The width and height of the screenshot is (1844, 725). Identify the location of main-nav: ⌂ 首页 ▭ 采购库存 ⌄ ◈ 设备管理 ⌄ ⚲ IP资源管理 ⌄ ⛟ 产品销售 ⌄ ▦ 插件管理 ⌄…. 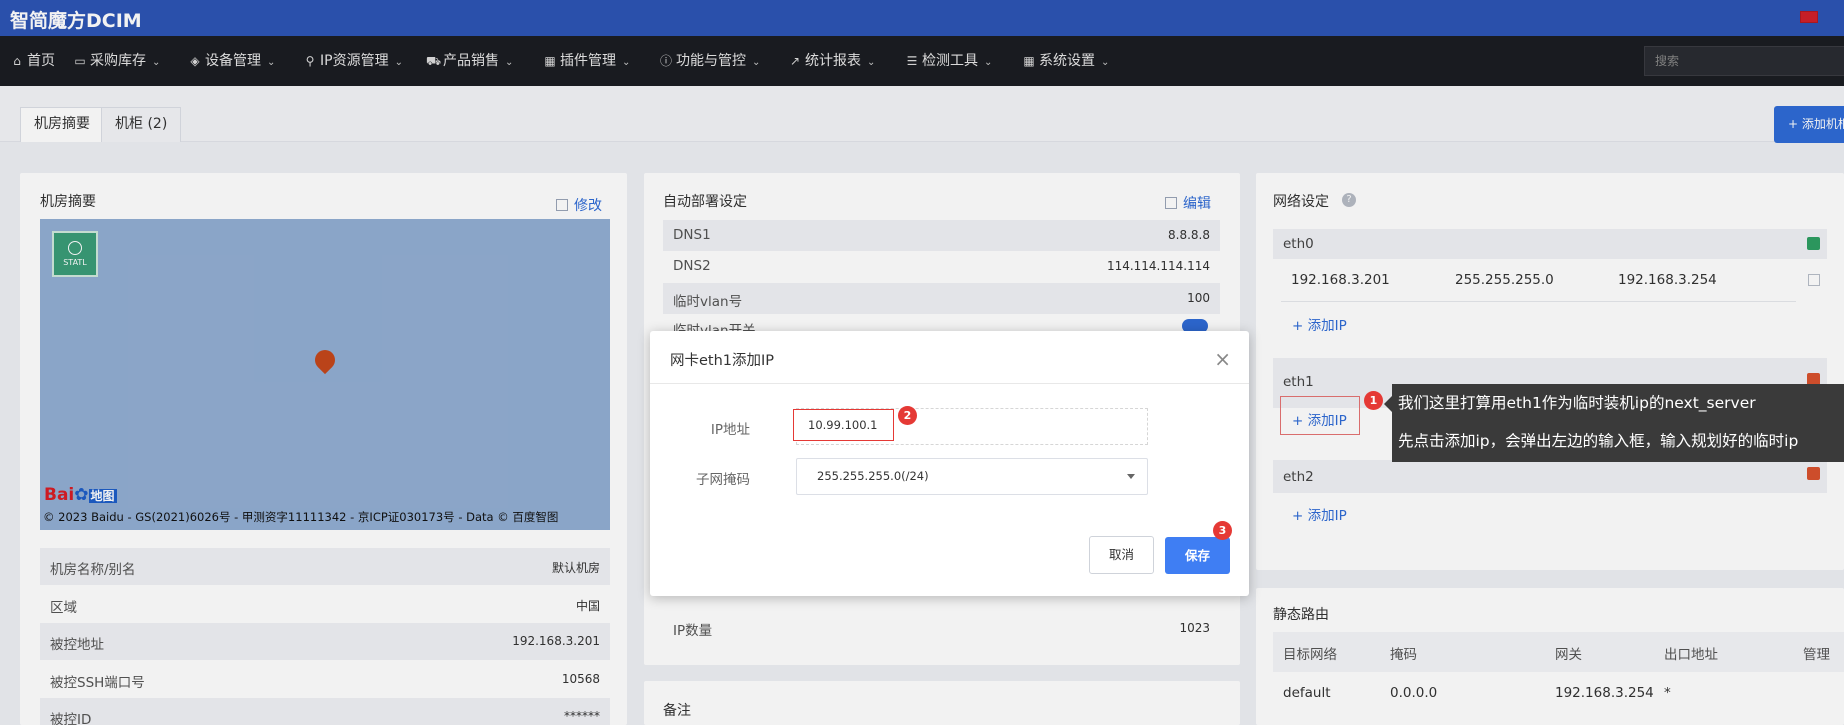
(922, 61).